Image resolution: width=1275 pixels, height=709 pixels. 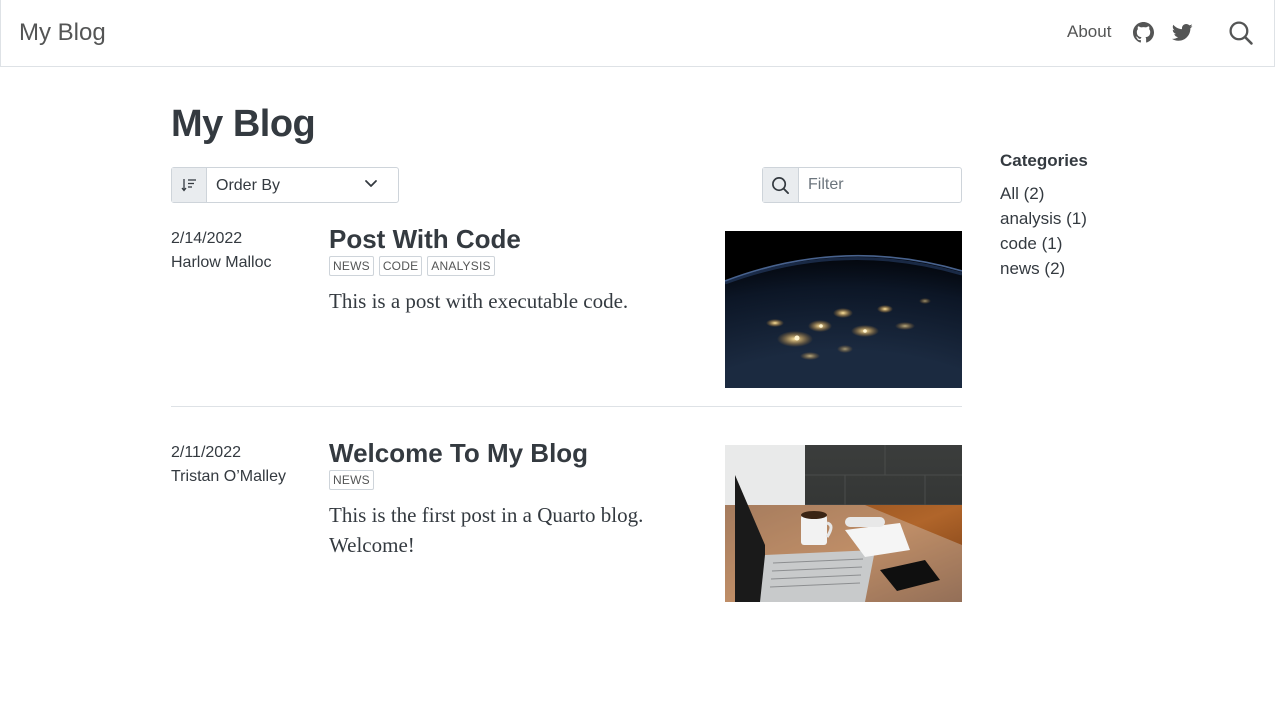 What do you see at coordinates (285, 185) in the screenshot?
I see `order-by-select: Order By` at bounding box center [285, 185].